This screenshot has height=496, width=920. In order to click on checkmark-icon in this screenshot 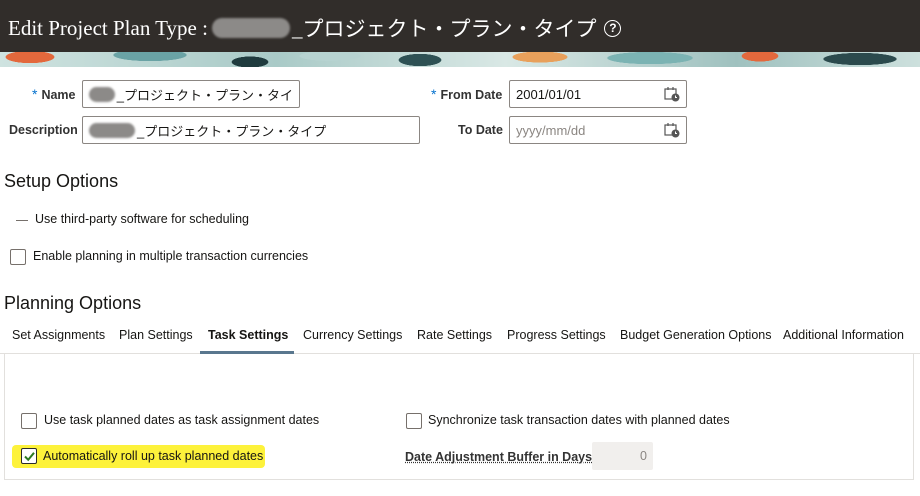, I will do `click(29, 457)`.